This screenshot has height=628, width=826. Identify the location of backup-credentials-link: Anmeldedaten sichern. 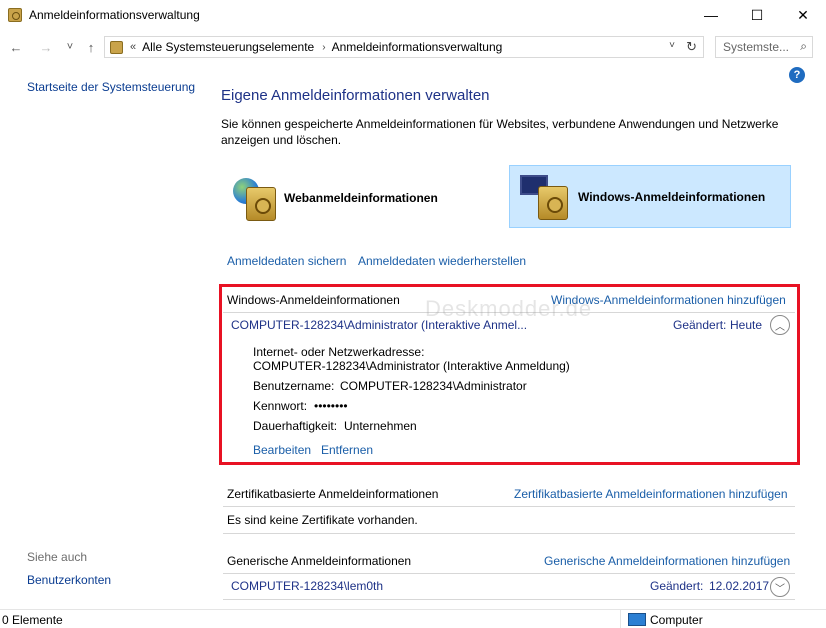
(286, 261).